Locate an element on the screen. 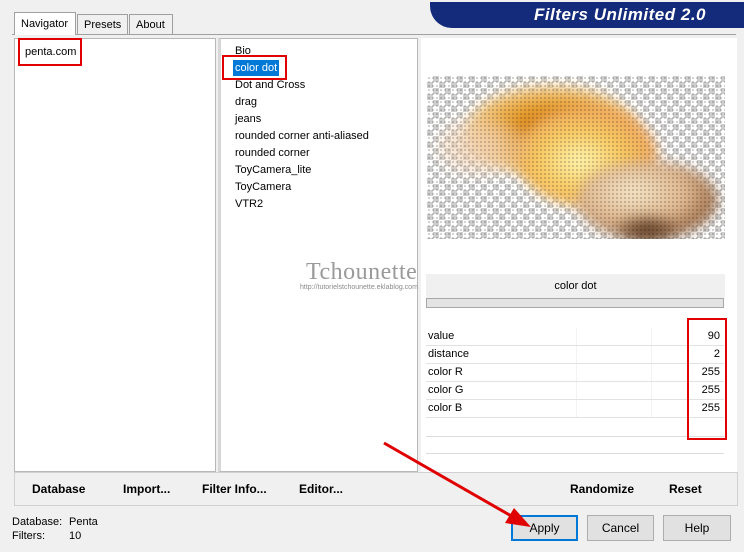 Image resolution: width=744 pixels, height=552 pixels. filter-item-rounded-corner: rounded corner is located at coordinates (272, 153).